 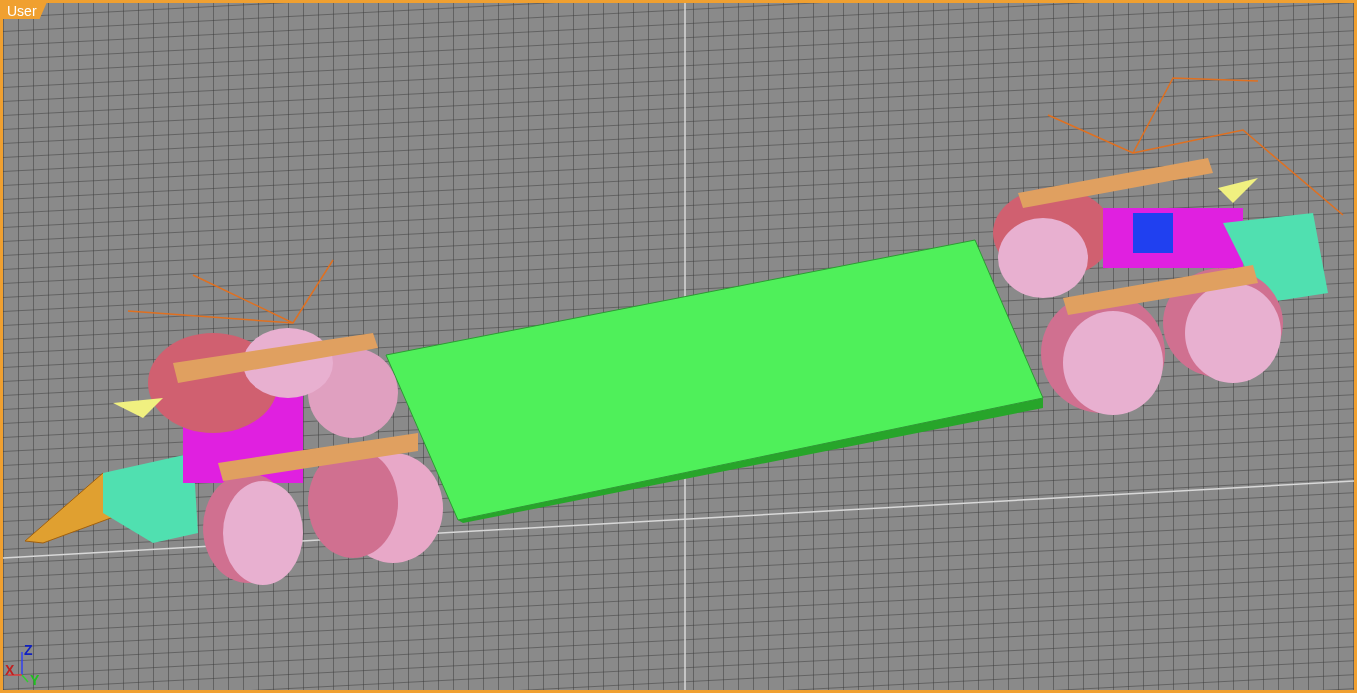 I want to click on z-axis-label: Z, so click(x=28, y=650).